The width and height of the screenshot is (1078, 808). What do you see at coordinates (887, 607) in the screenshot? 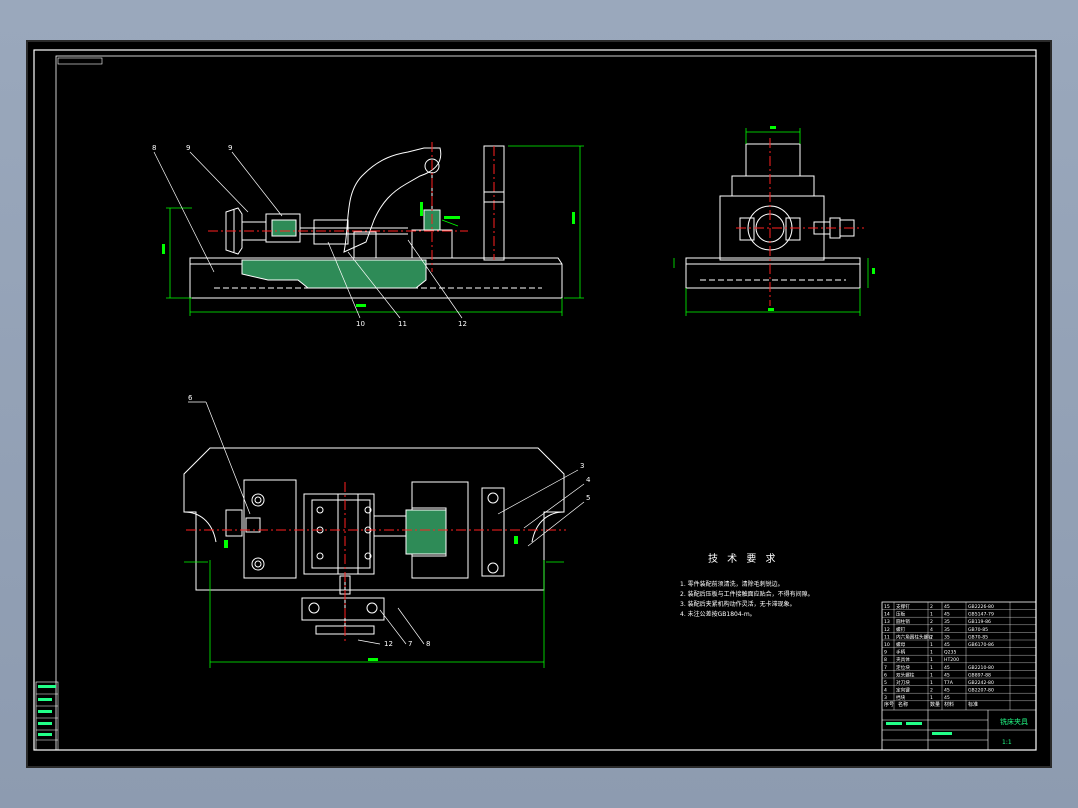
I see `bom-cell: 15` at bounding box center [887, 607].